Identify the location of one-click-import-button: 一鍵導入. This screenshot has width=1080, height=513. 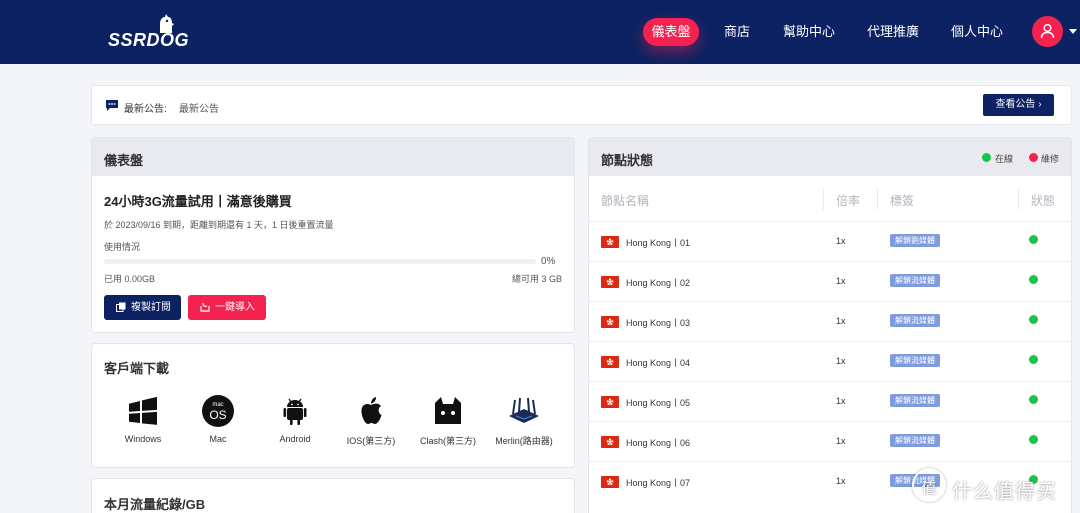
(227, 307).